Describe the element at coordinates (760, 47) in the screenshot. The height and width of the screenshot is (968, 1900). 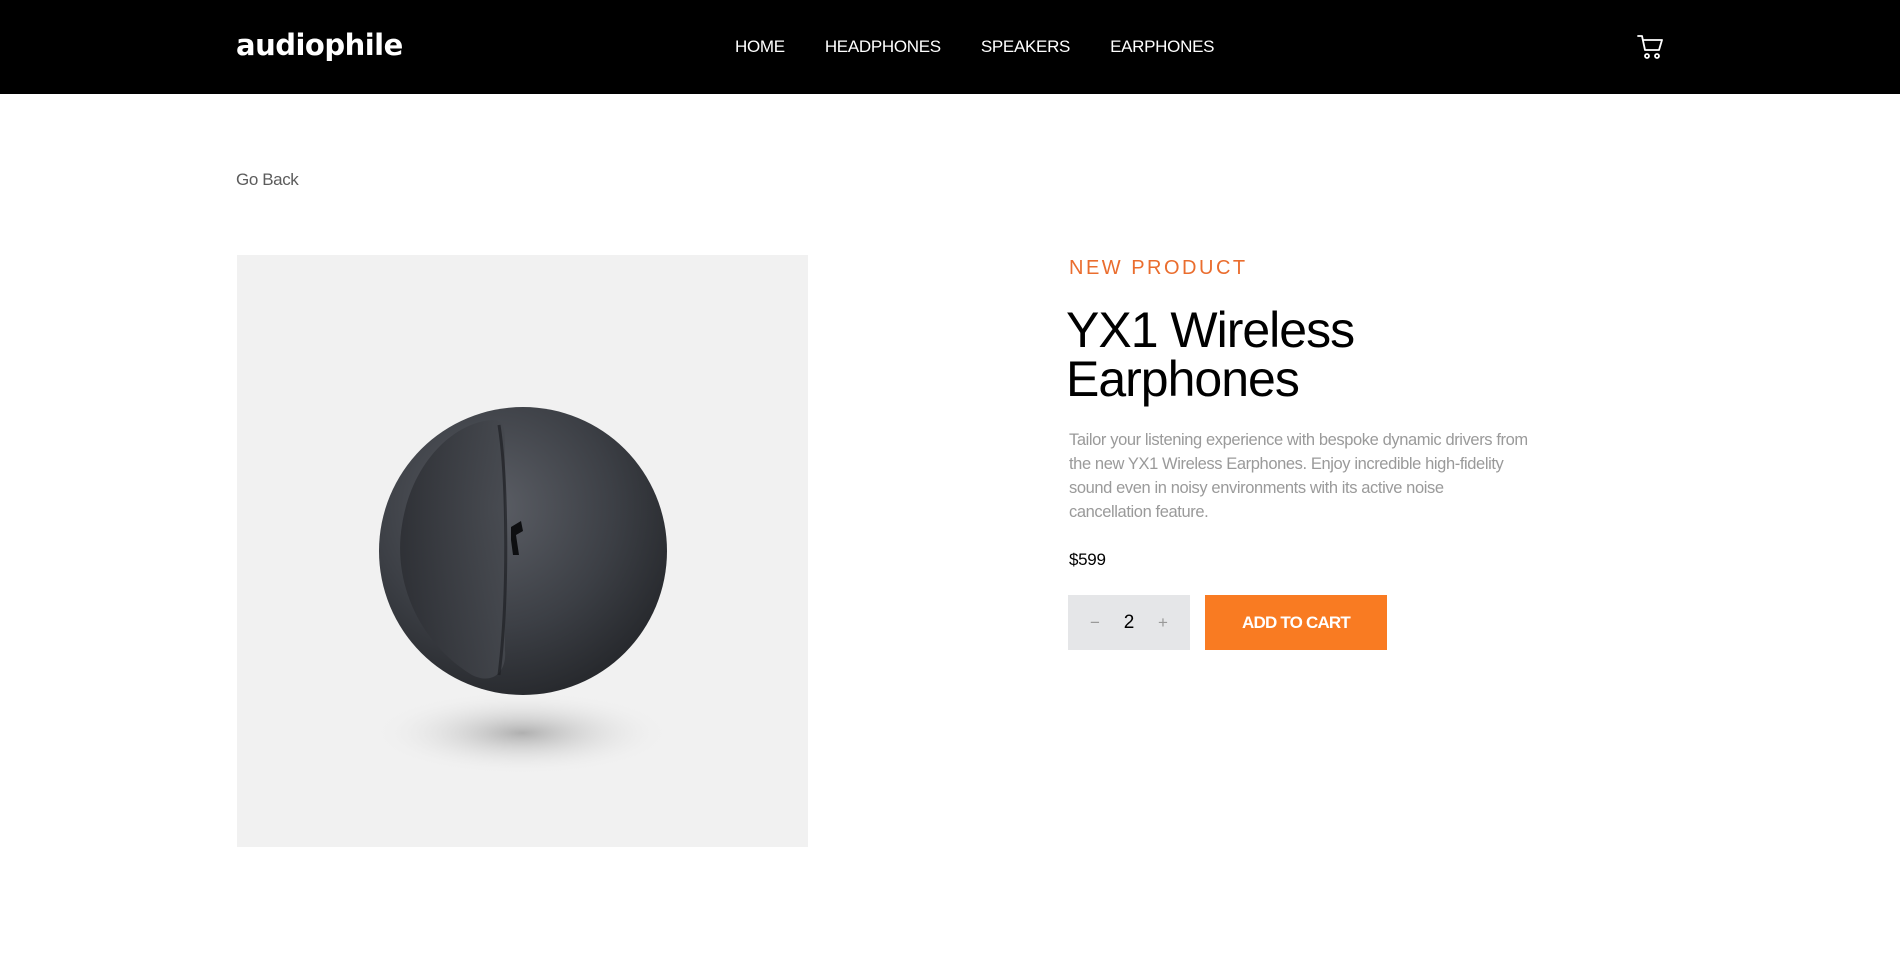
I see `nav-home: HOME` at that location.